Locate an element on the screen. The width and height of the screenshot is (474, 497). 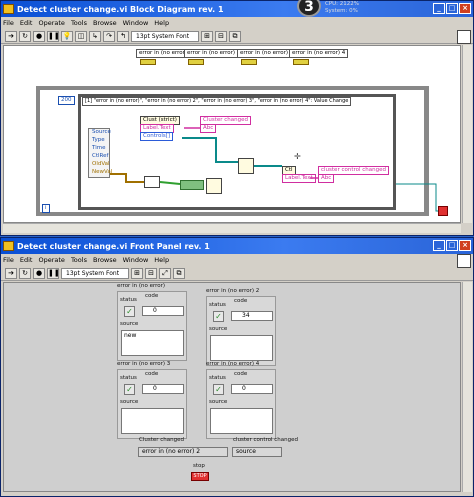
cluster-1-title: error in (no error) is located at coordinates (141, 286).